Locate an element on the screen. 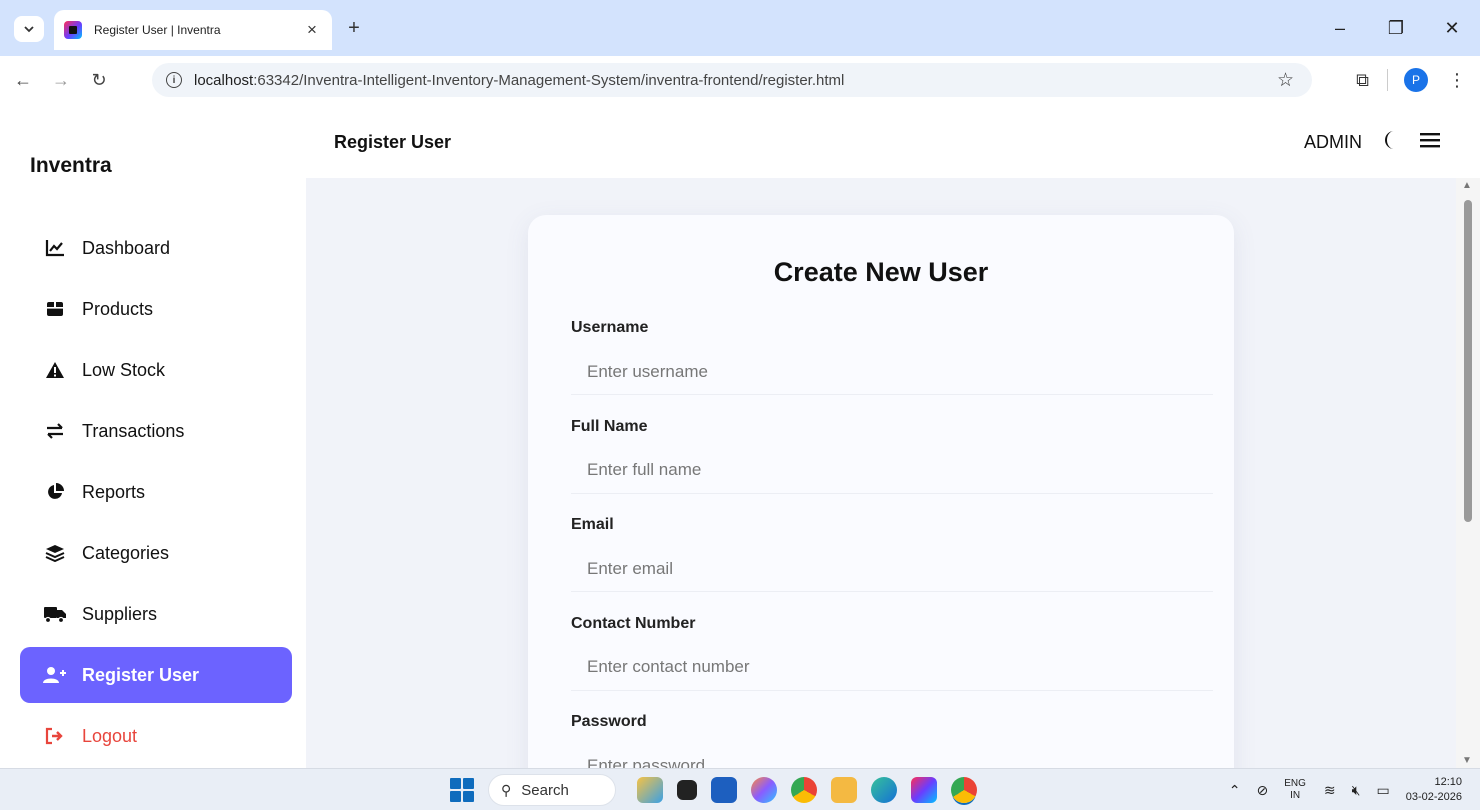 The width and height of the screenshot is (1480, 810). sidebar-item-suppliers: Suppliers is located at coordinates (156, 614).